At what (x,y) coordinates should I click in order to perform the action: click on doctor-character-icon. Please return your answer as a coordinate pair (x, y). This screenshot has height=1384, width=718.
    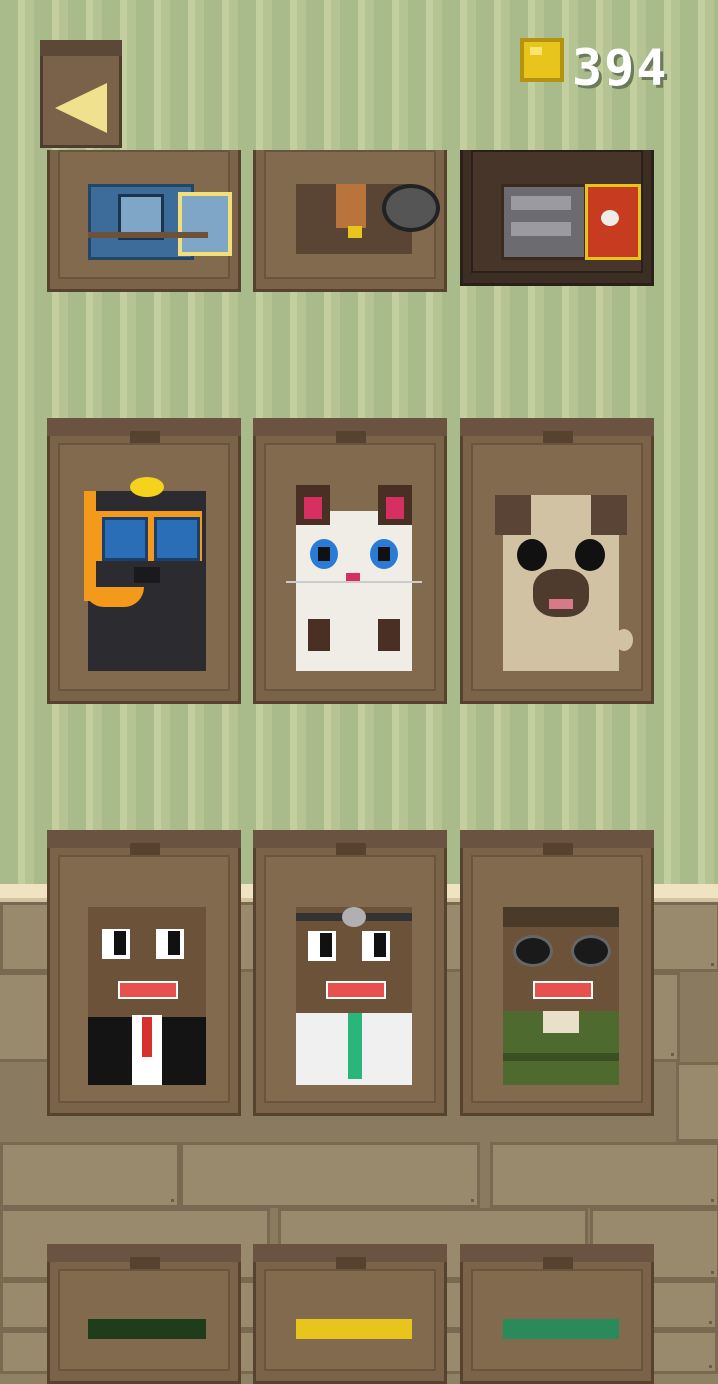
    Looking at the image, I should click on (354, 996).